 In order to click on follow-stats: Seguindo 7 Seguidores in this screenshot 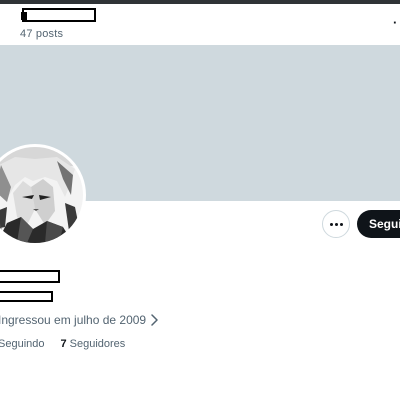, I will do `click(62, 344)`.